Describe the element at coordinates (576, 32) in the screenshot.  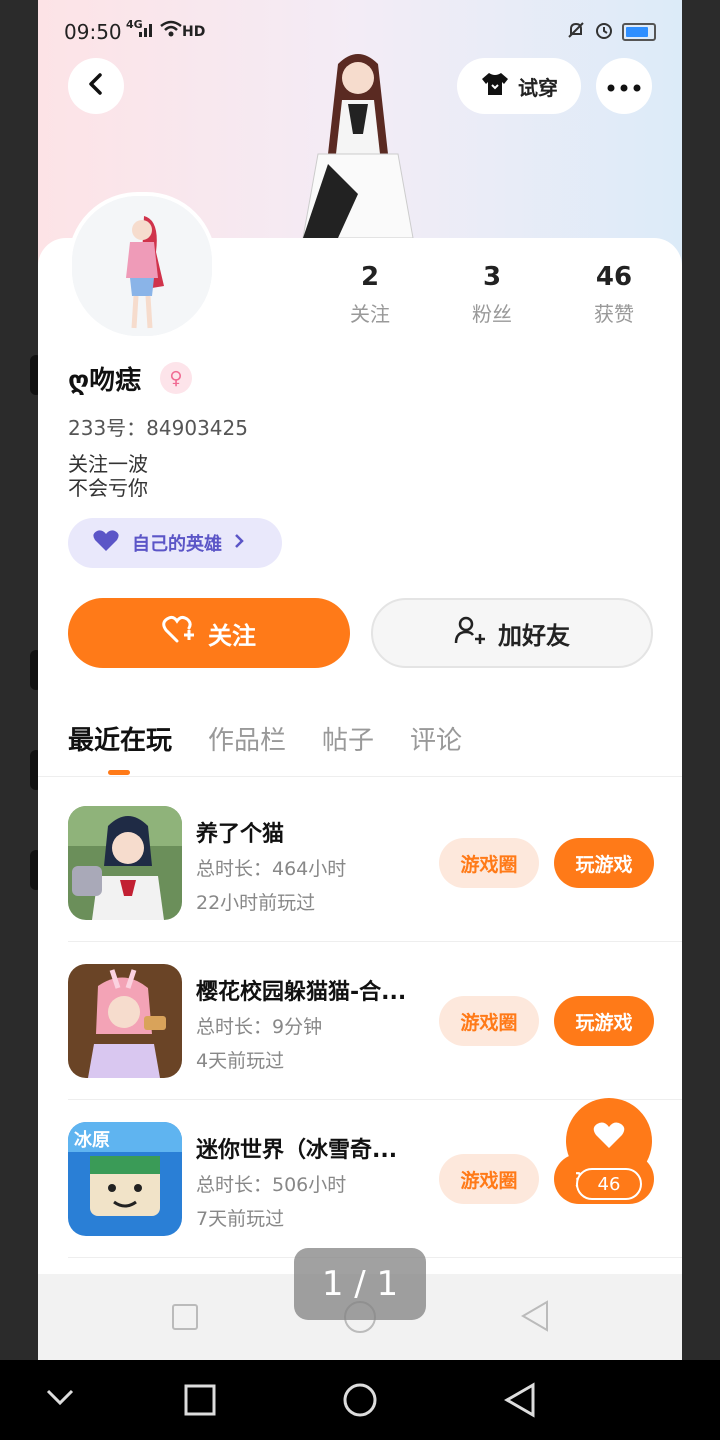
I see `mute-bell-icon` at that location.